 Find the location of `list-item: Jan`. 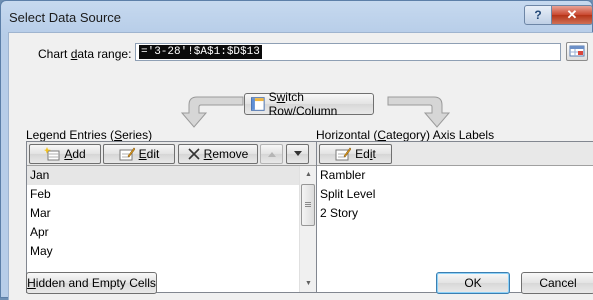

list-item: Jan is located at coordinates (171, 175).